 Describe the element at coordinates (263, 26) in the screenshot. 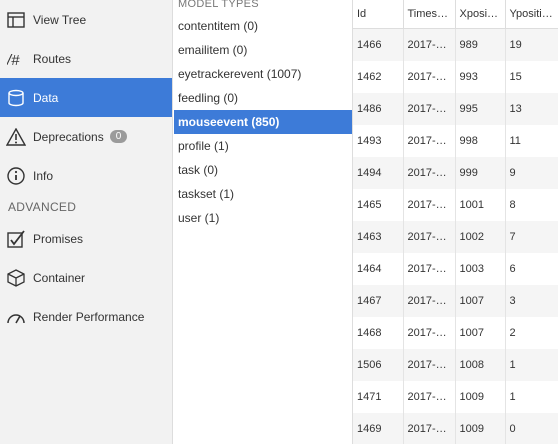

I see `model-type-item: contentitem (0)` at that location.